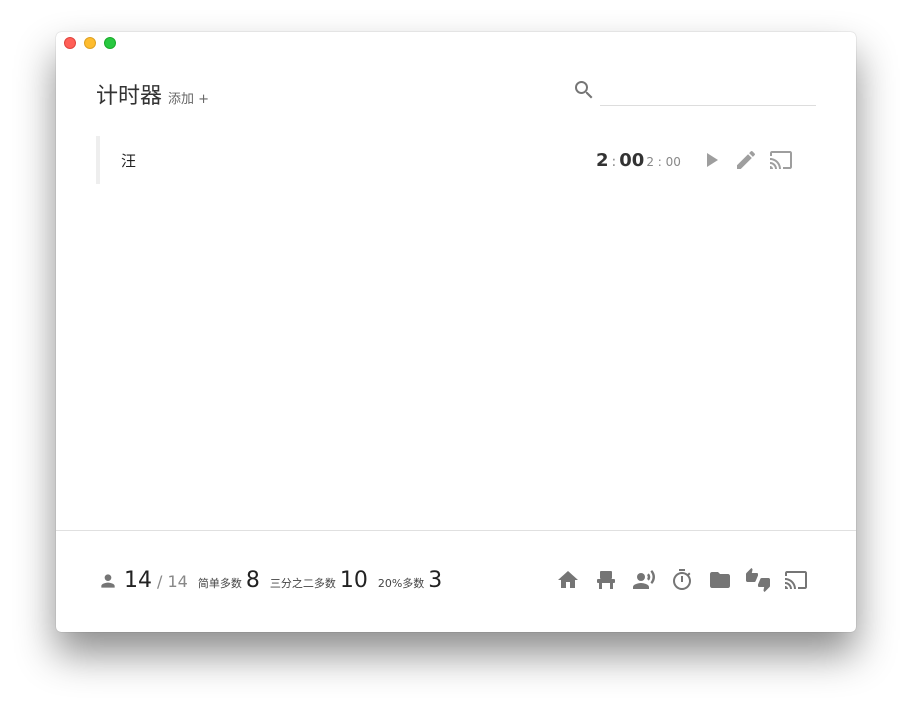  What do you see at coordinates (632, 160) in the screenshot?
I see `timer-seconds: 00` at bounding box center [632, 160].